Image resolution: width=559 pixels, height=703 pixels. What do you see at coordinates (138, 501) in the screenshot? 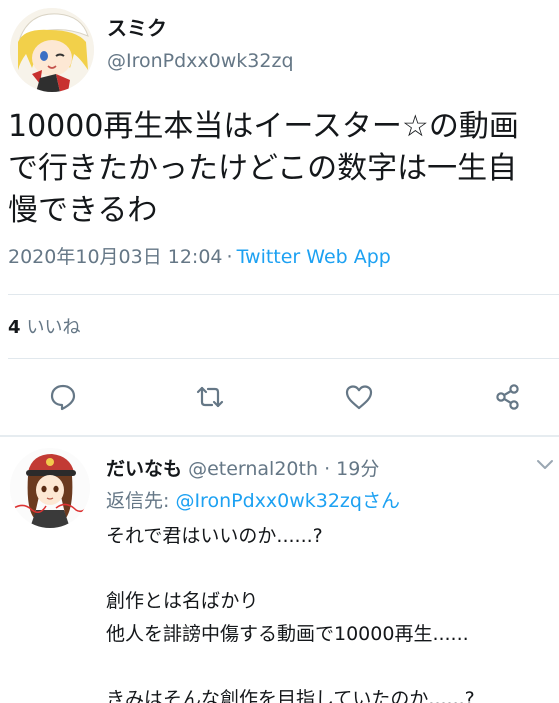
I see `reply-to-prefix: 返信先:` at bounding box center [138, 501].